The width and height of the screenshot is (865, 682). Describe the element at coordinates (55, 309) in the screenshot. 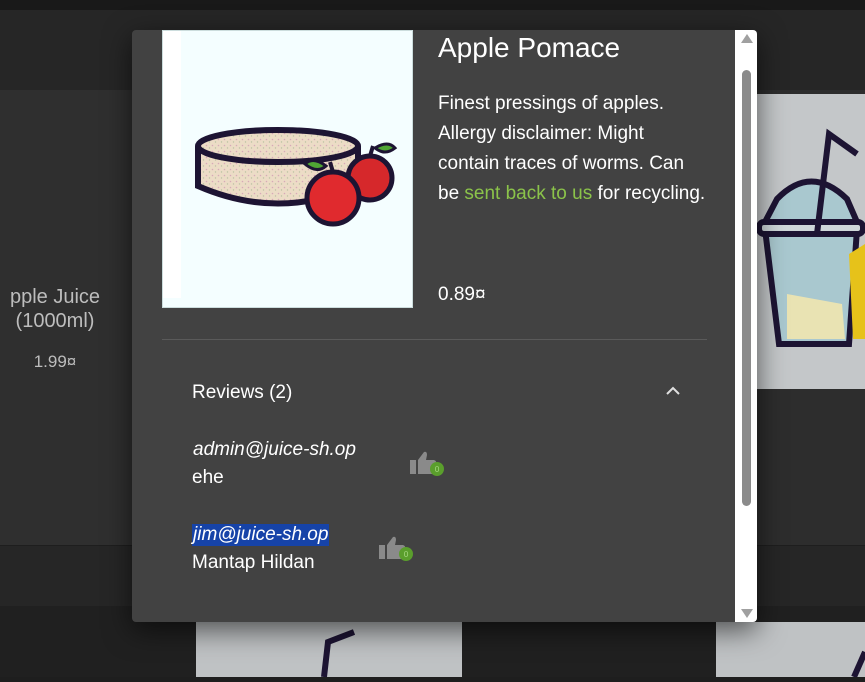

I see `background-product-name: pple Juice (1000ml)` at that location.